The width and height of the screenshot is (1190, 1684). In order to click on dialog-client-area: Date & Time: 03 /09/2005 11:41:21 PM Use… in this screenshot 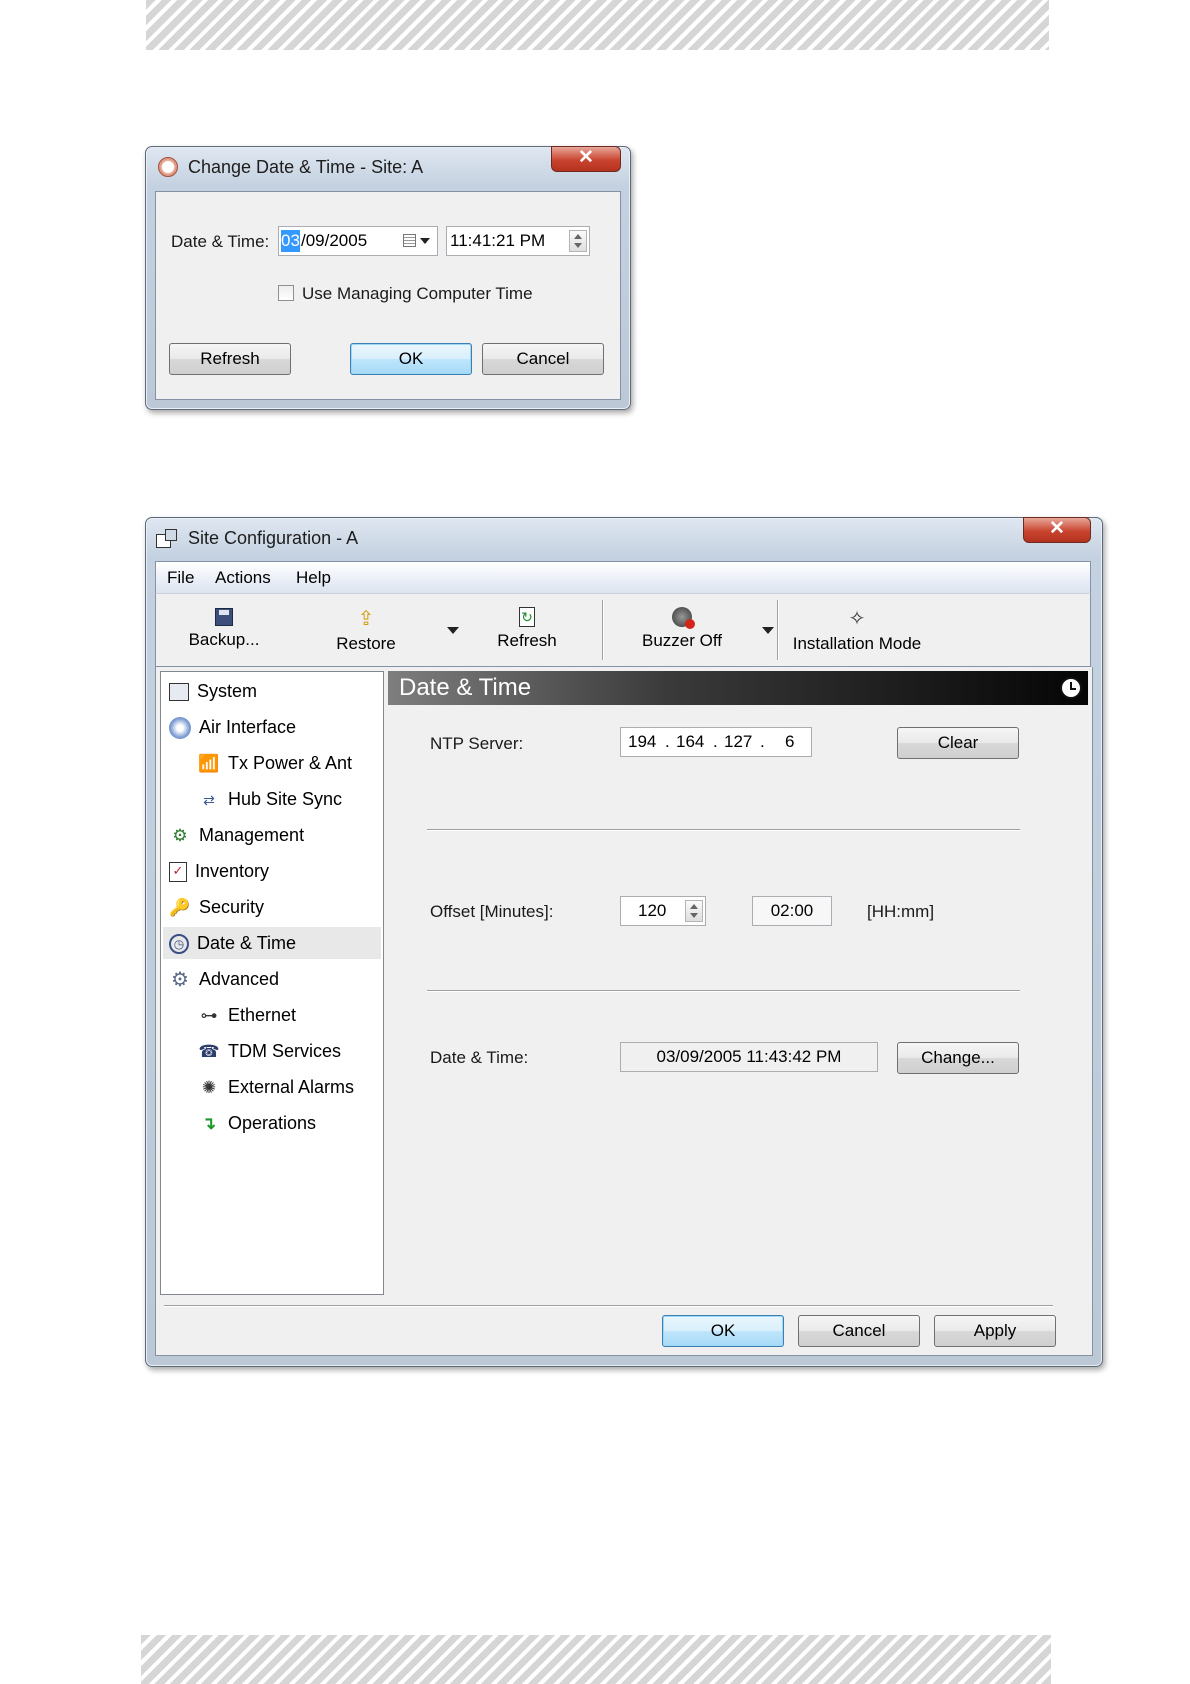, I will do `click(388, 295)`.